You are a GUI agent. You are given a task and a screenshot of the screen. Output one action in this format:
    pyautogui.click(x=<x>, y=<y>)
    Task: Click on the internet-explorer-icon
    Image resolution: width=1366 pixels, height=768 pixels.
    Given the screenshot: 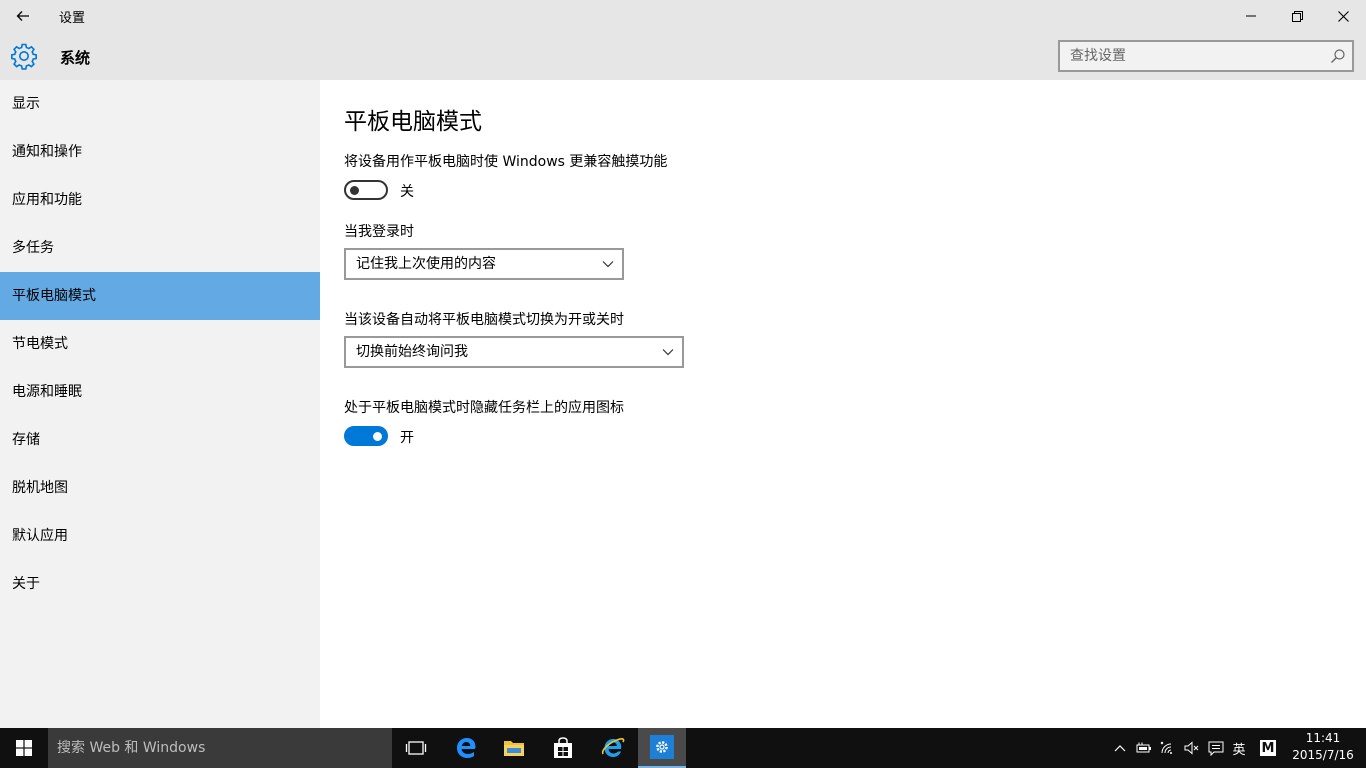 What is the action you would take?
    pyautogui.click(x=613, y=747)
    